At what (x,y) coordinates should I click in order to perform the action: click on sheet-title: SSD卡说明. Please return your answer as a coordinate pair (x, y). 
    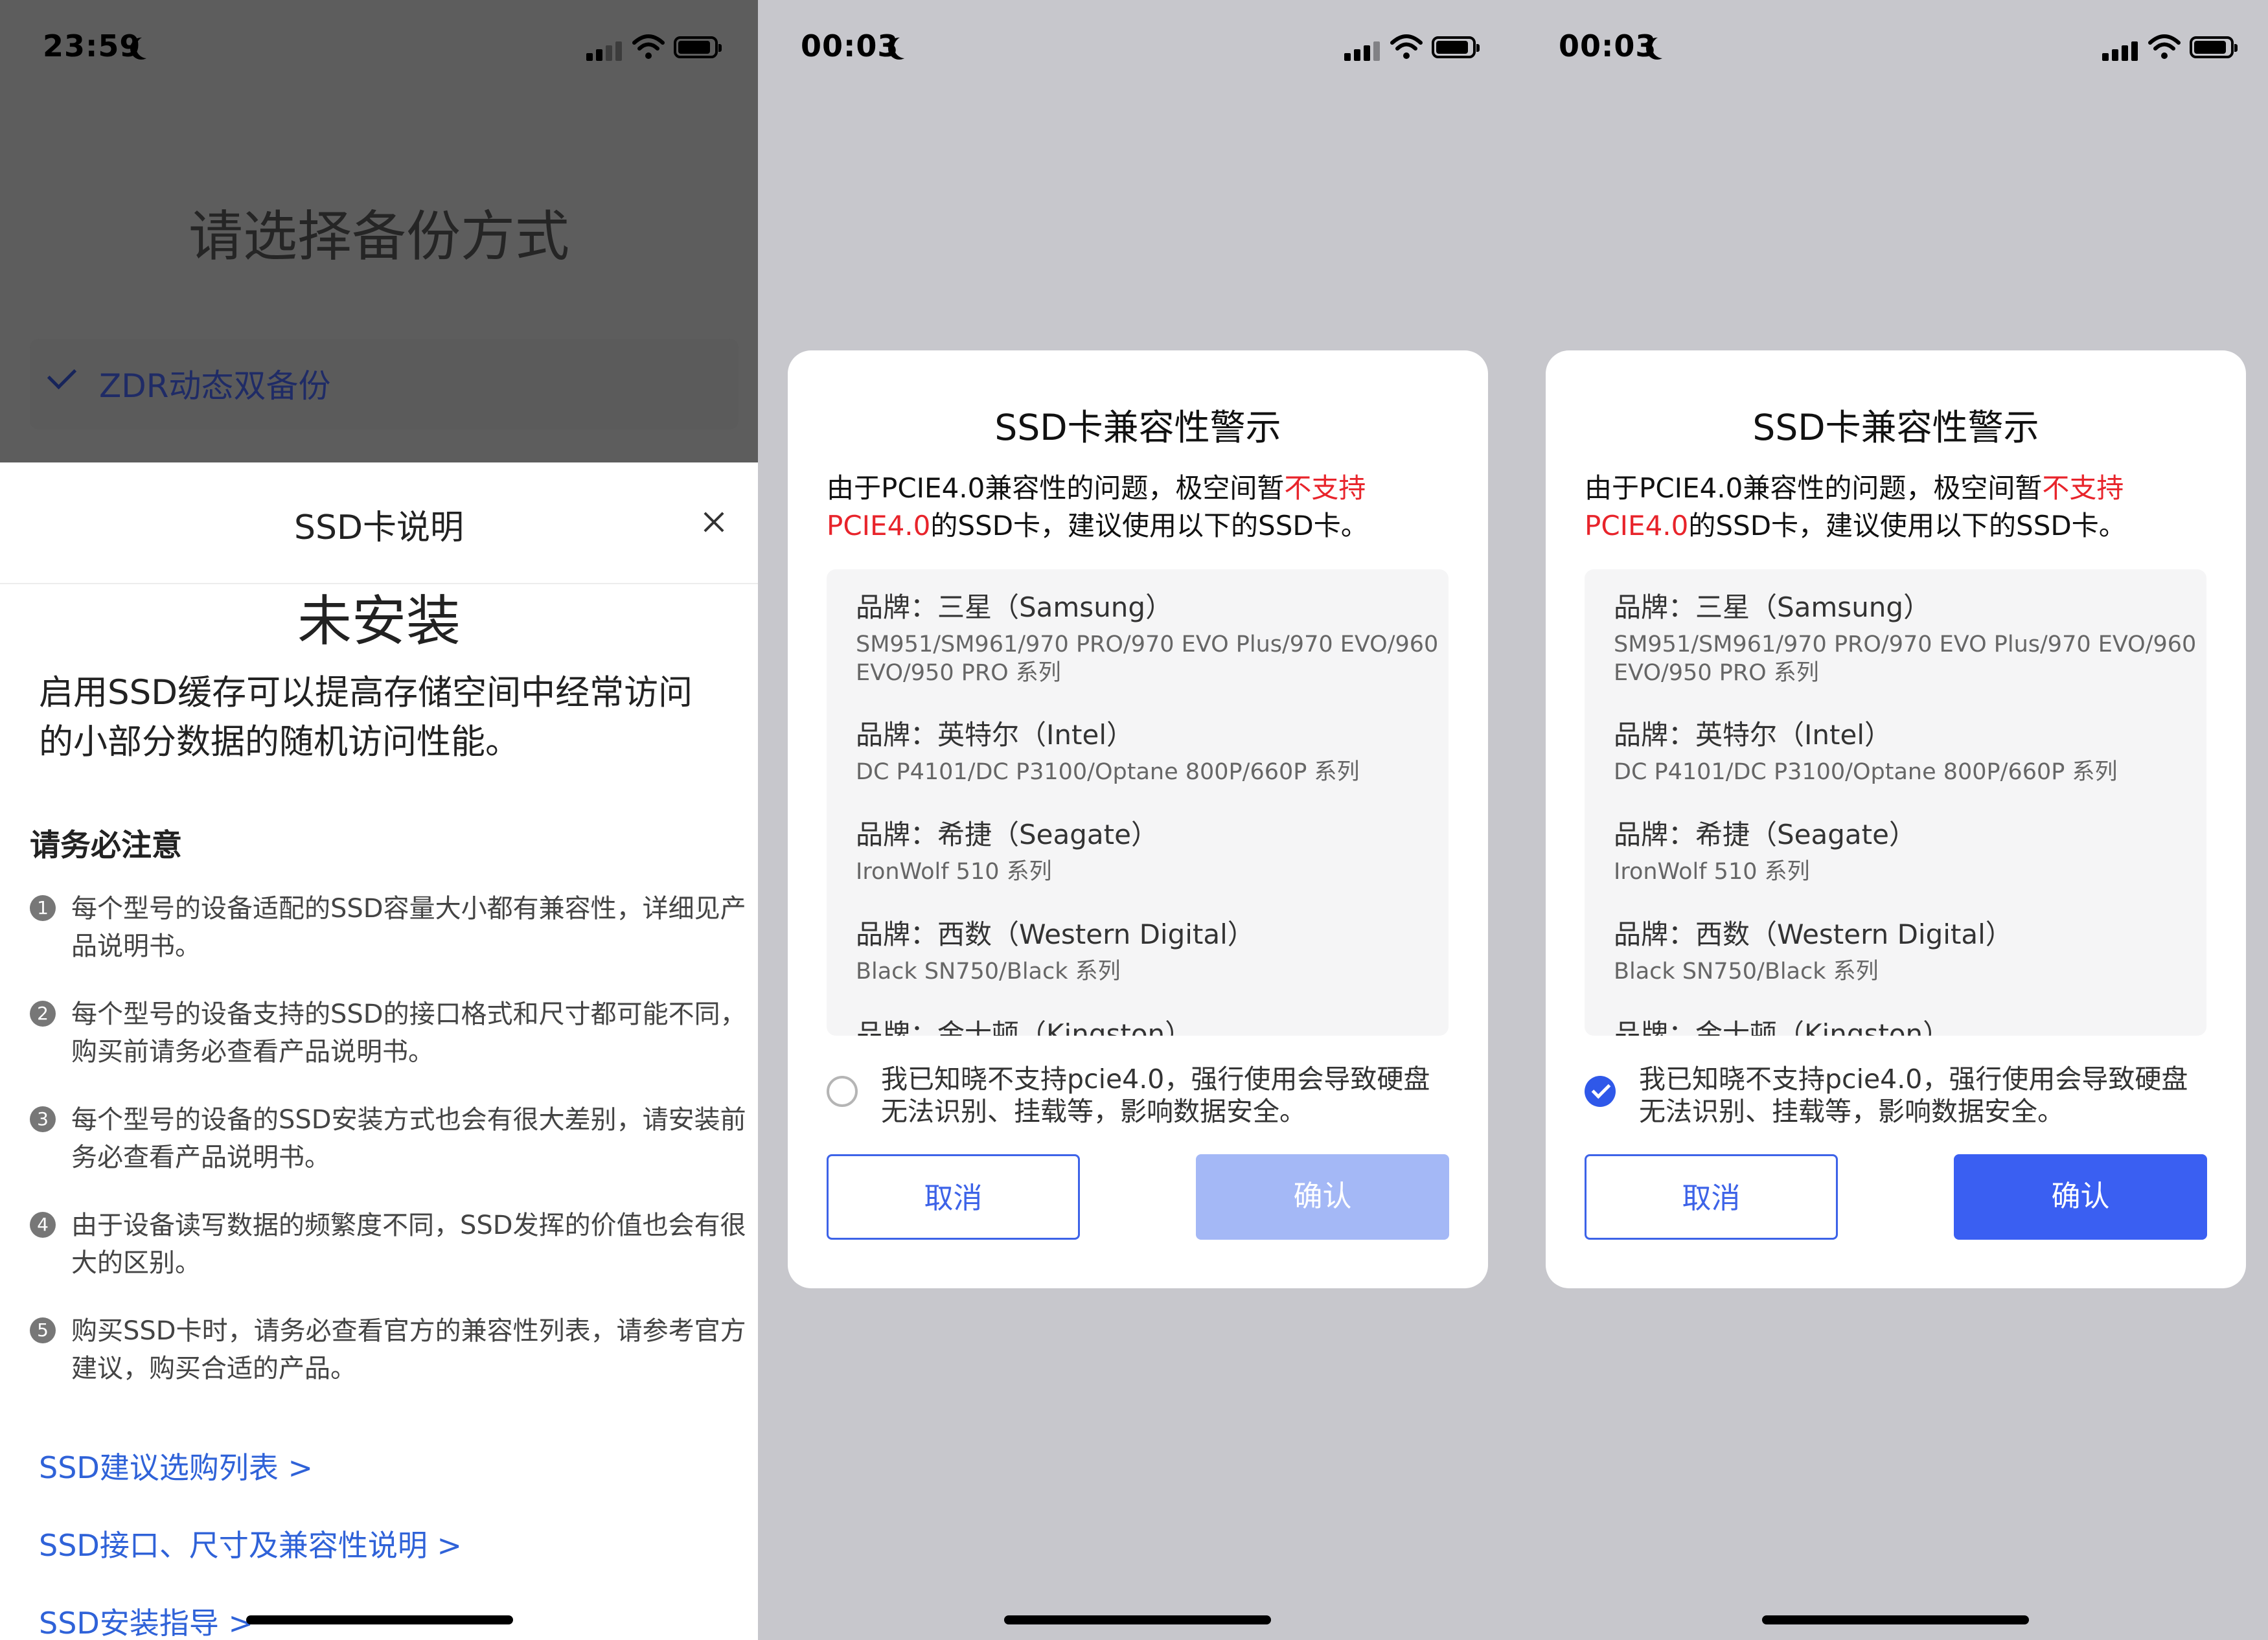
    Looking at the image, I should click on (378, 527).